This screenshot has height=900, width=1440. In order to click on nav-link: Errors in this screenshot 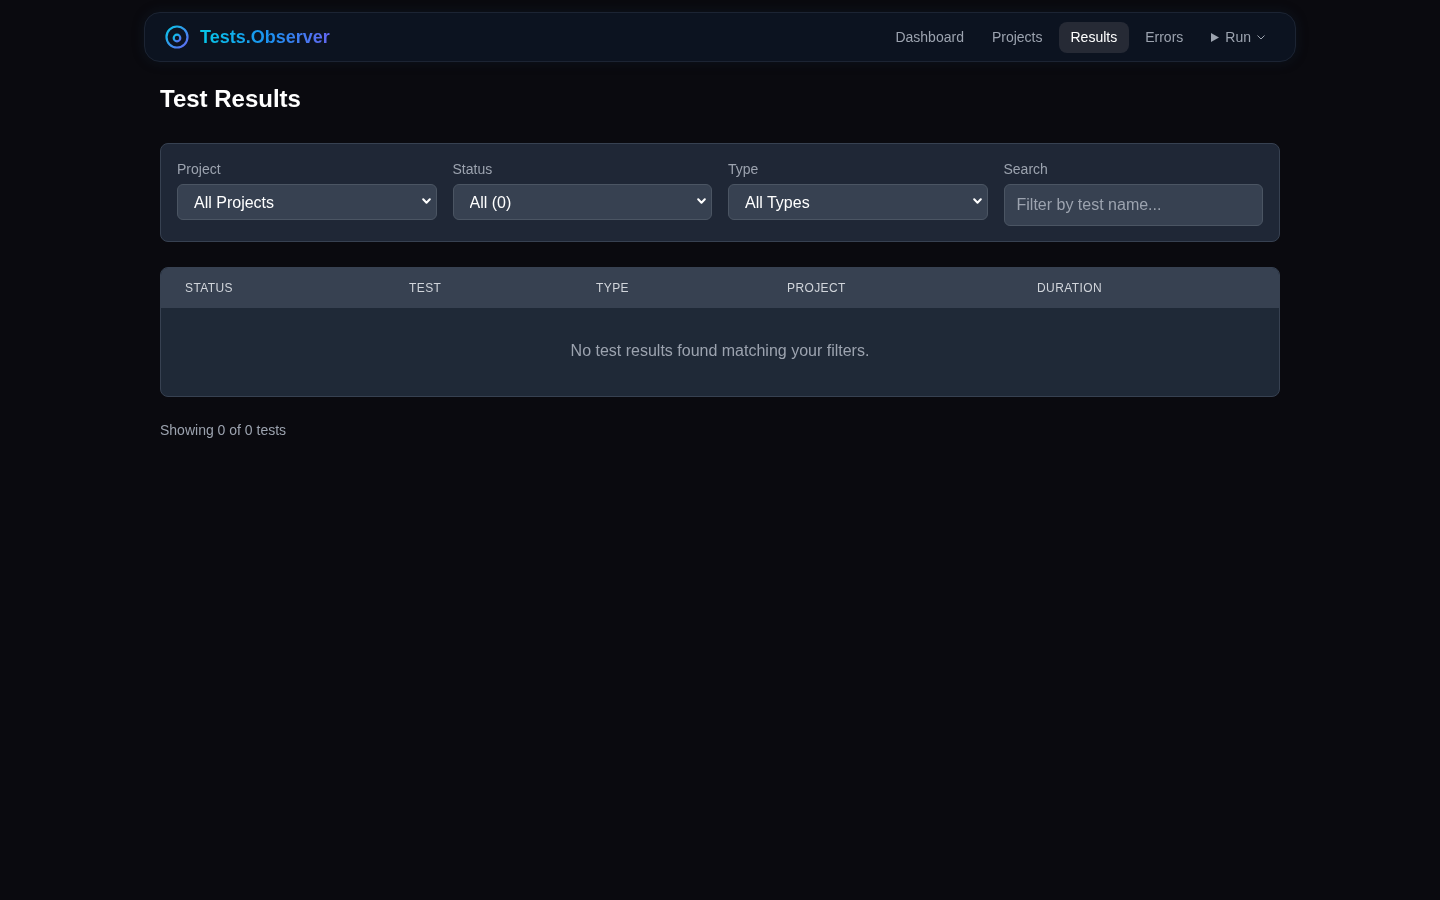, I will do `click(1164, 37)`.